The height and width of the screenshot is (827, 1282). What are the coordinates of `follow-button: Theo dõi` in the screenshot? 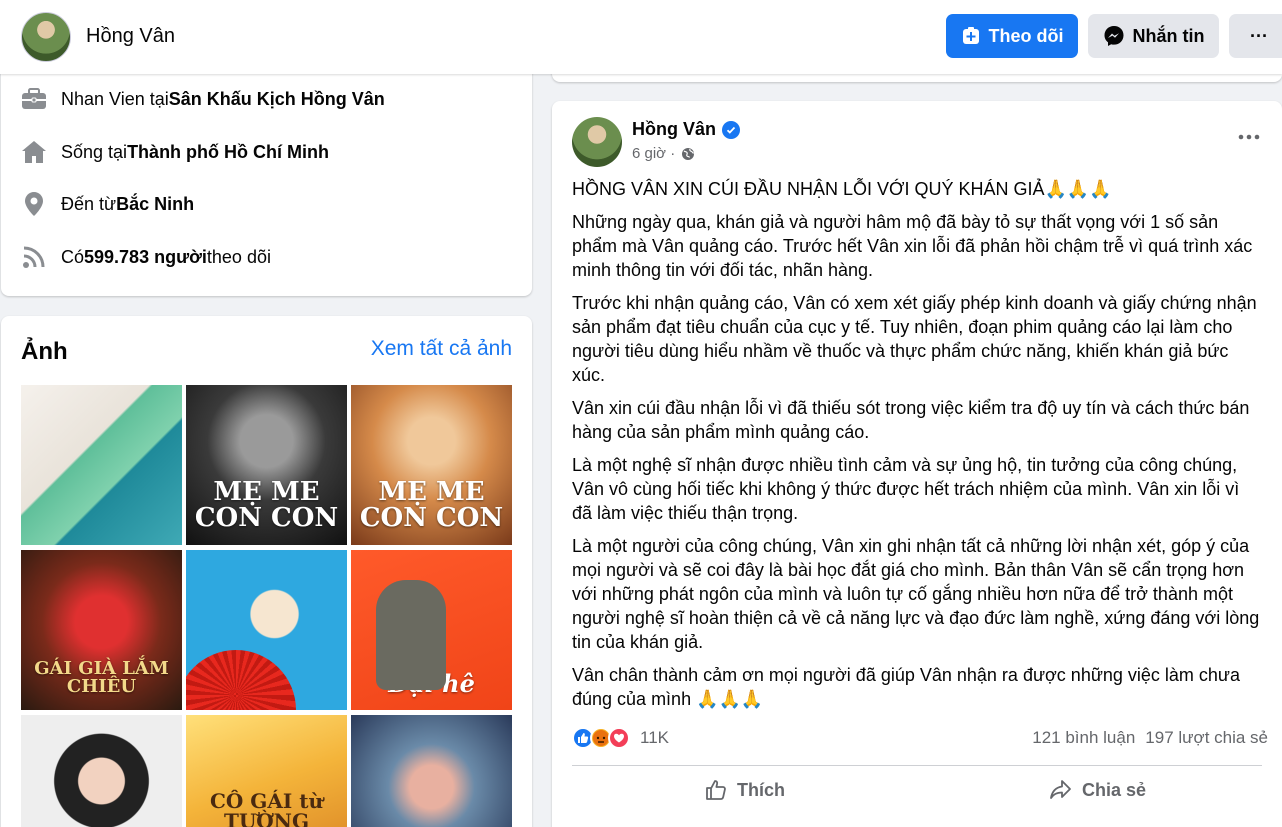 It's located at (1012, 36).